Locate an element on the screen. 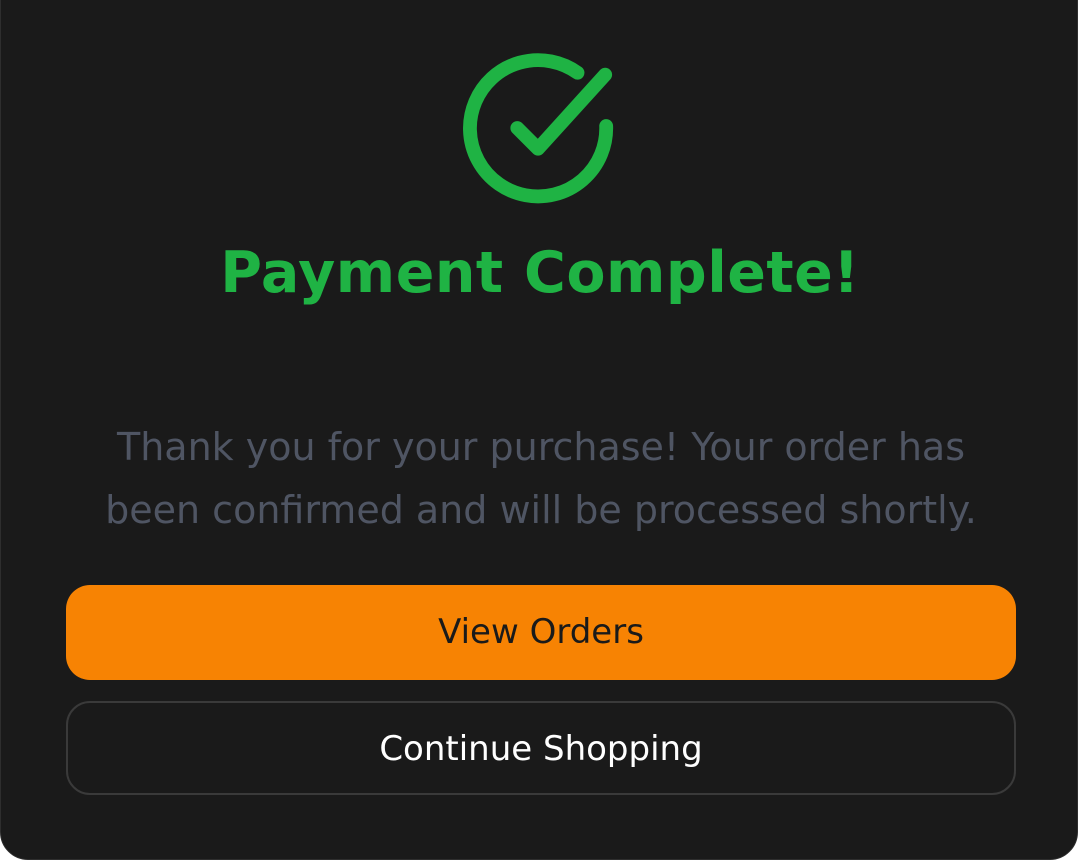  check-circle-icon is located at coordinates (541, 130).